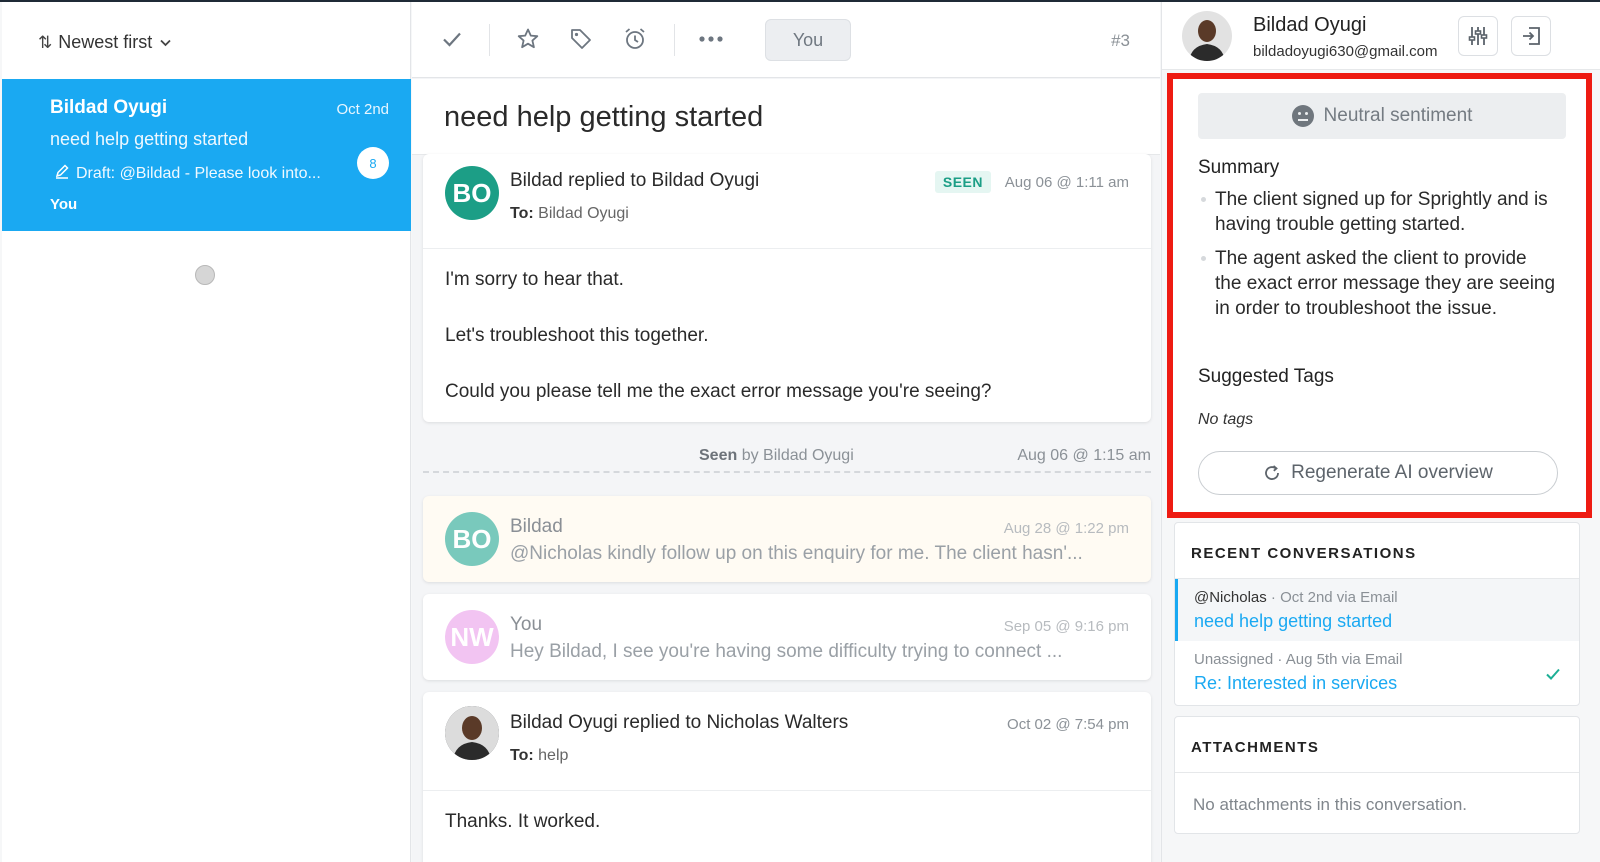 The width and height of the screenshot is (1600, 862). What do you see at coordinates (472, 637) in the screenshot?
I see `avatar: NW` at bounding box center [472, 637].